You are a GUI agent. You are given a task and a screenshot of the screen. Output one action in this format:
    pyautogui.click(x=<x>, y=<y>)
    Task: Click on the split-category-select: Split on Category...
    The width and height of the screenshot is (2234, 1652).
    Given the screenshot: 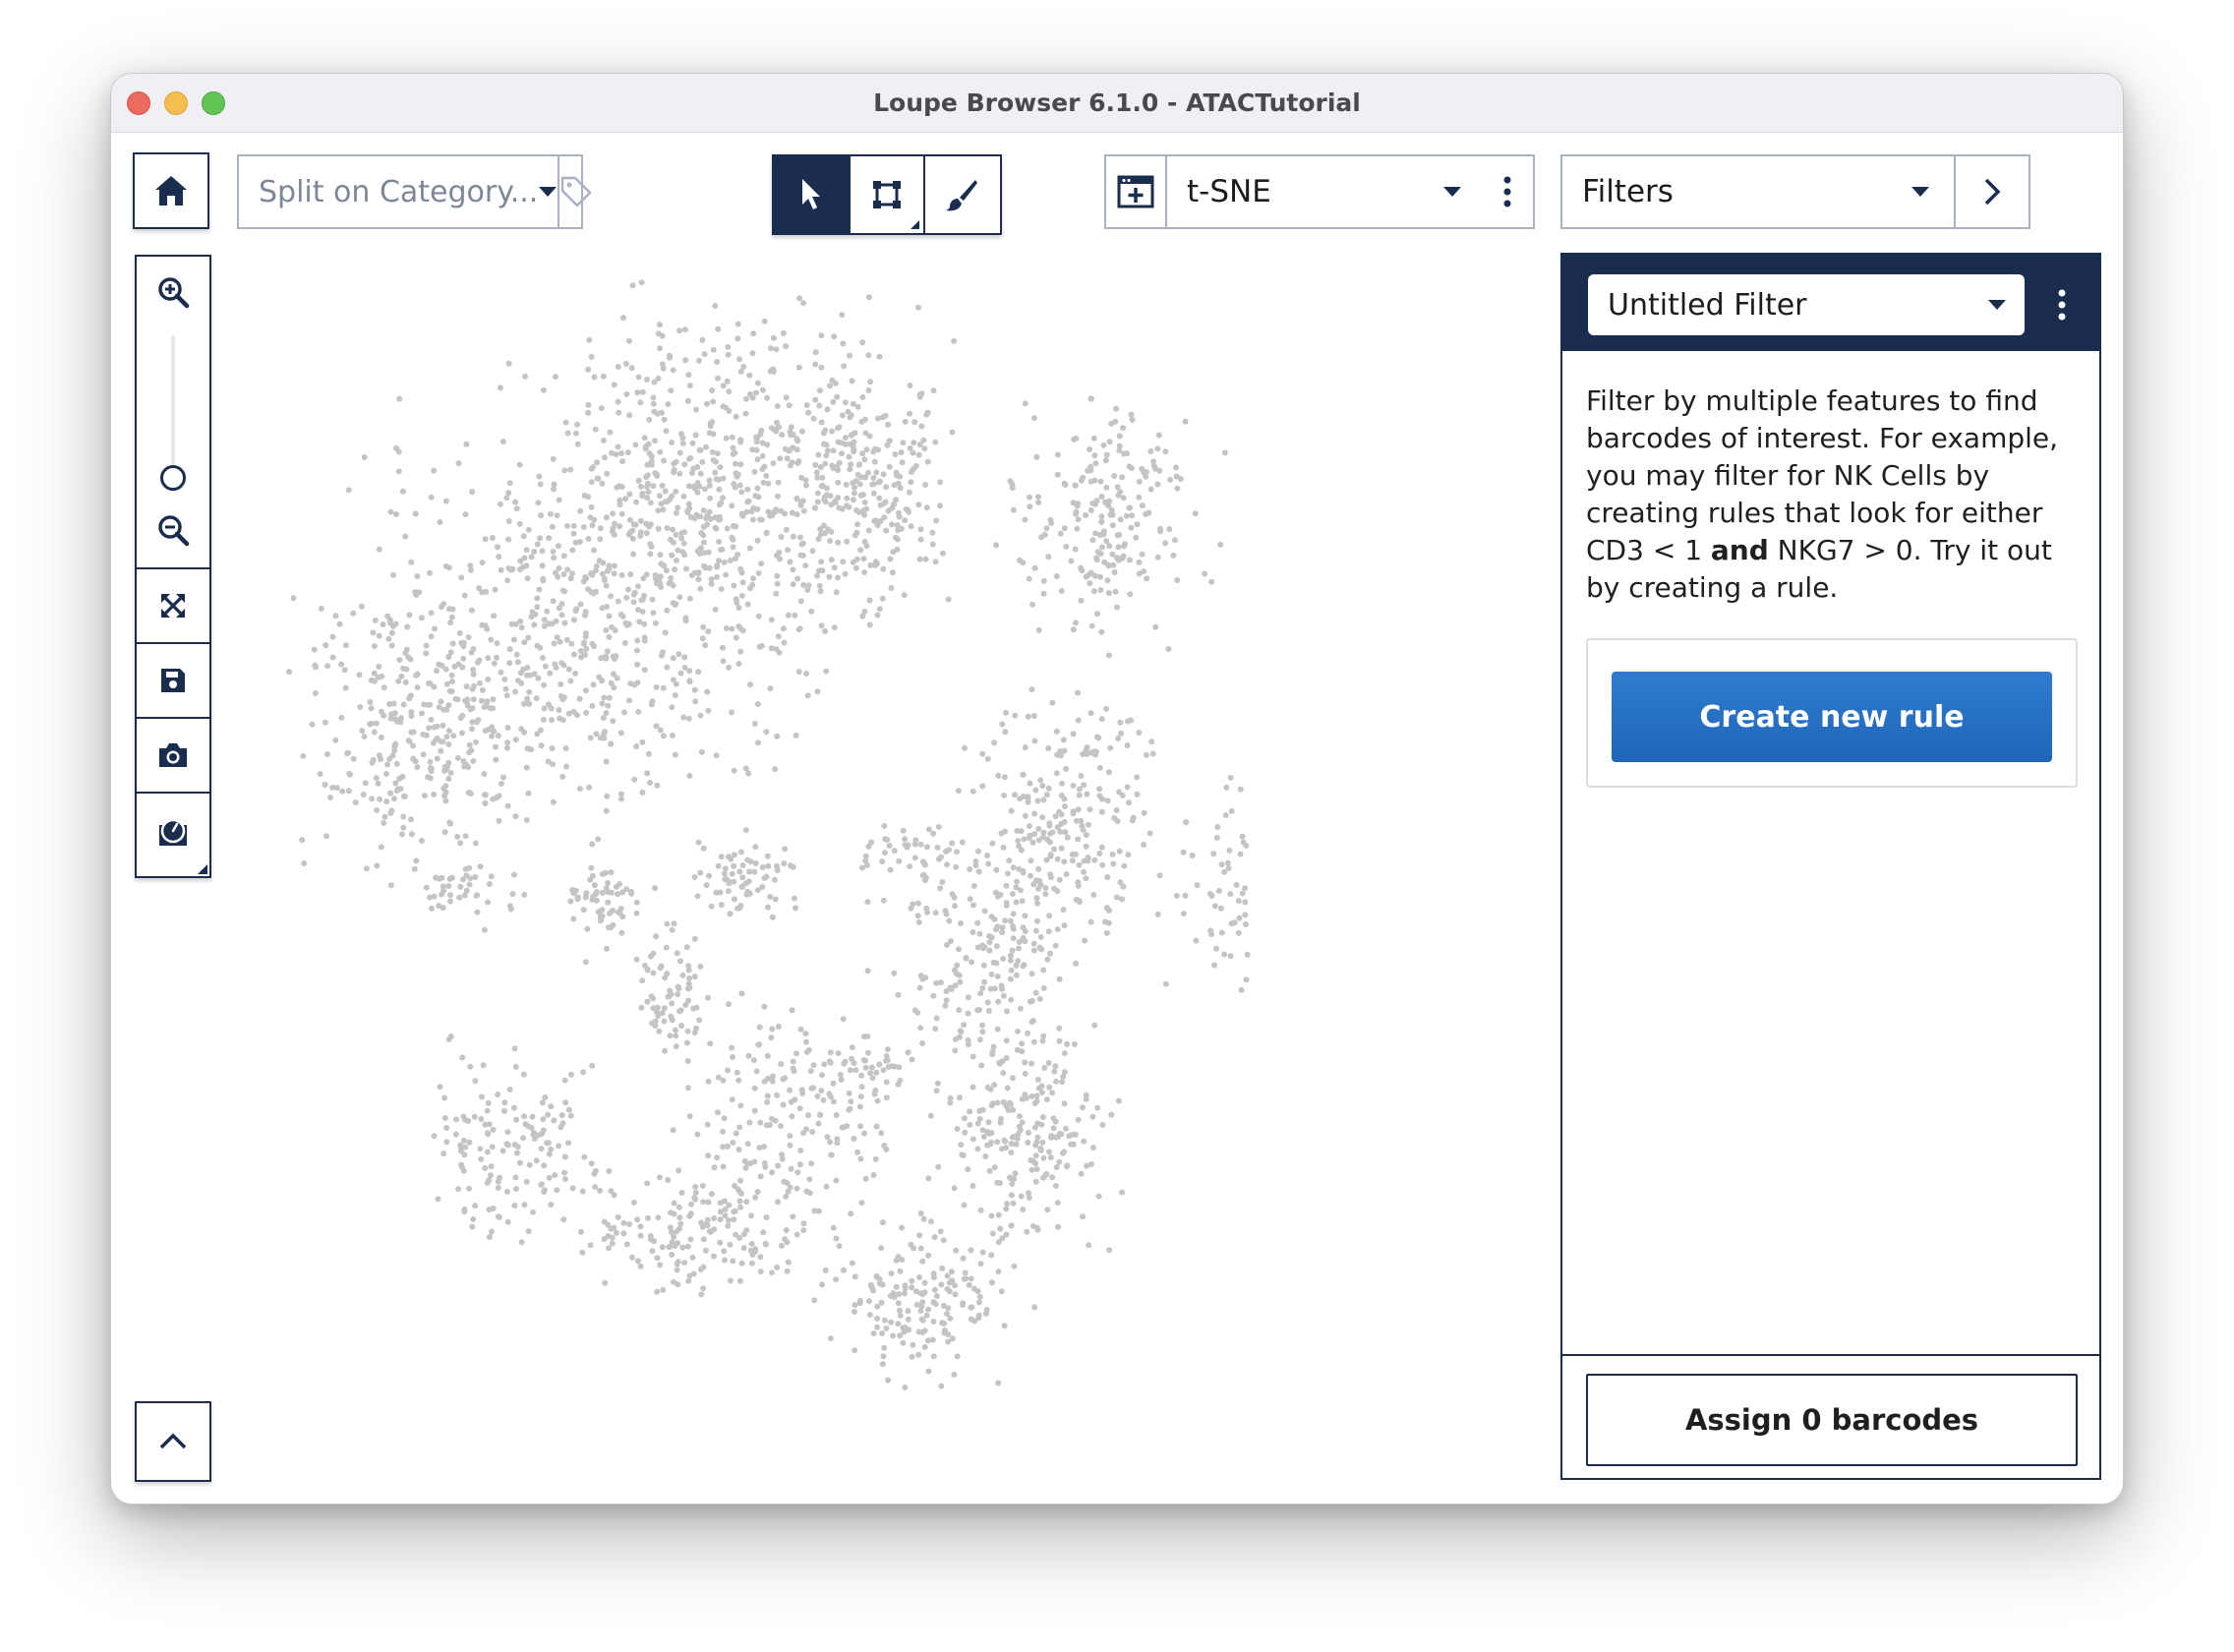 What is the action you would take?
    pyautogui.click(x=415, y=191)
    